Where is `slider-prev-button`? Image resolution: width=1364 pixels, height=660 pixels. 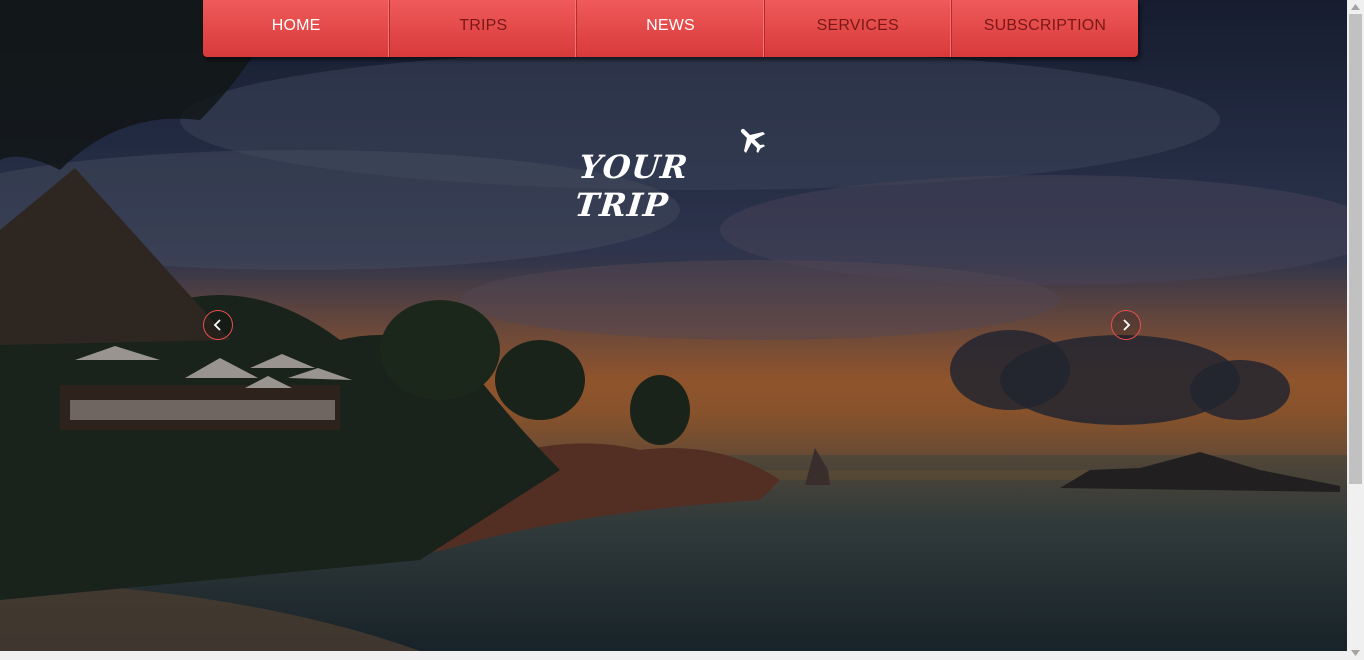
slider-prev-button is located at coordinates (218, 325).